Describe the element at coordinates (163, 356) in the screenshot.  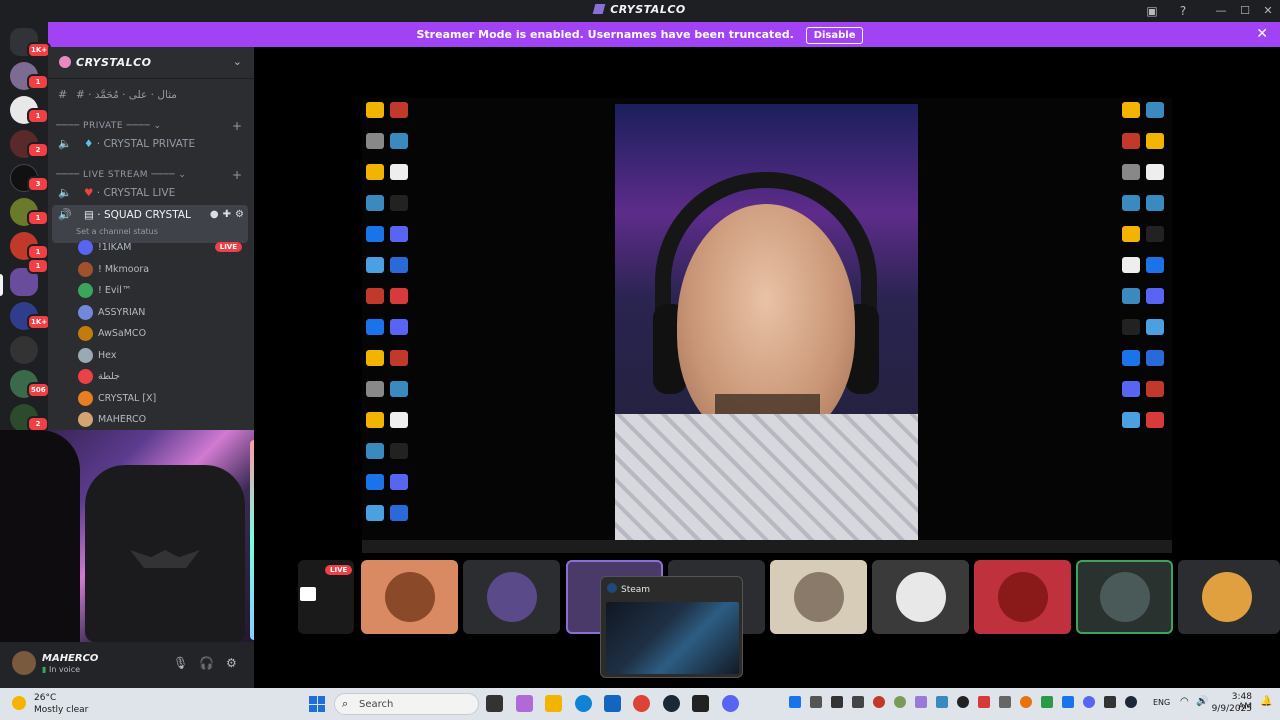
I see `voice-user: Hex` at that location.